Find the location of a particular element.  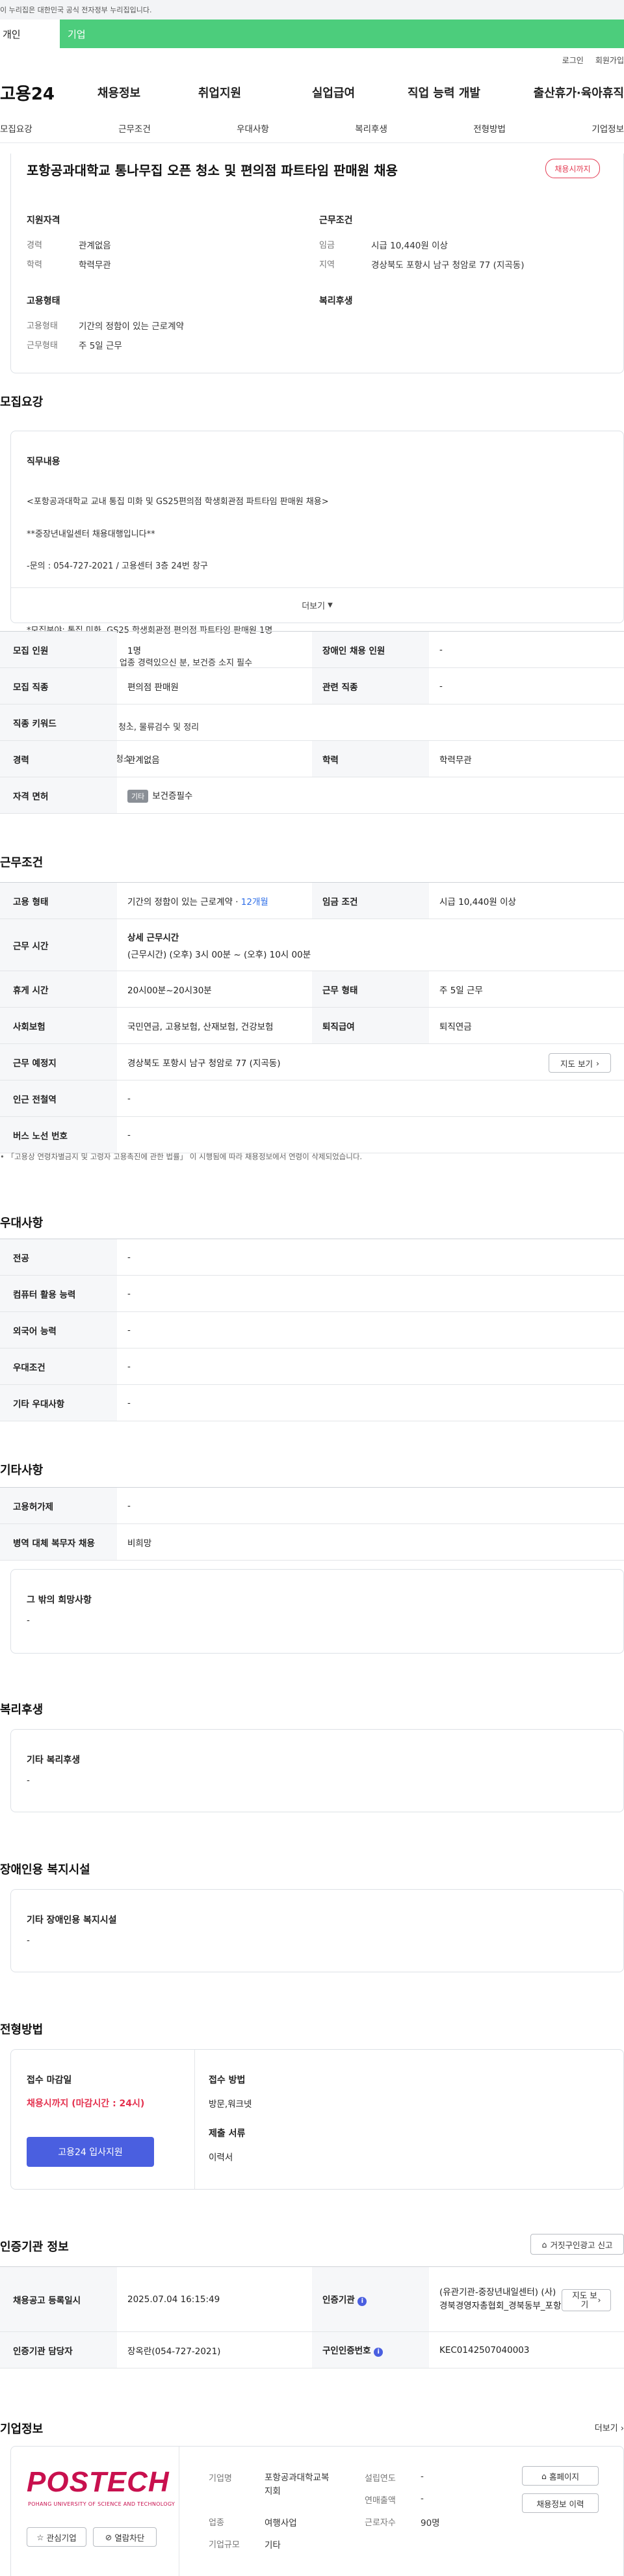

keyword-value: - is located at coordinates (370, 722).